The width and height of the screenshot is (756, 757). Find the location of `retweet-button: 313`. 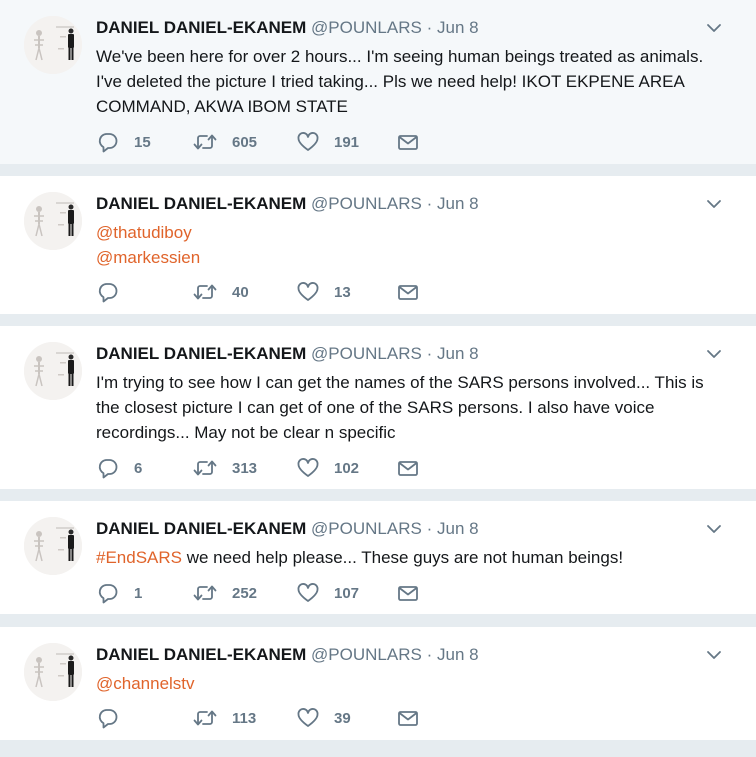

retweet-button: 313 is located at coordinates (244, 468).